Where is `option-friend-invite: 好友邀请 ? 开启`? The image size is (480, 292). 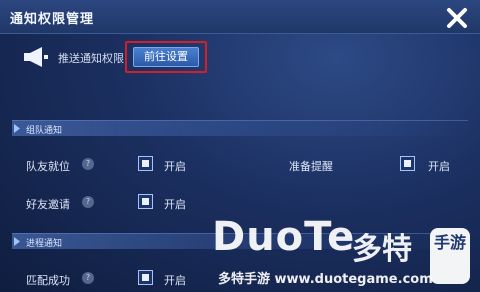
option-friend-invite: 好友邀请 ? 开启 is located at coordinates (116, 203).